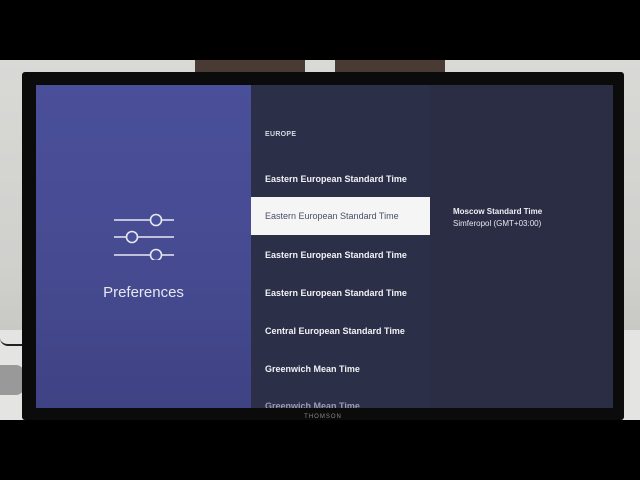 This screenshot has height=480, width=640. What do you see at coordinates (12, 380) in the screenshot?
I see `device-puck` at bounding box center [12, 380].